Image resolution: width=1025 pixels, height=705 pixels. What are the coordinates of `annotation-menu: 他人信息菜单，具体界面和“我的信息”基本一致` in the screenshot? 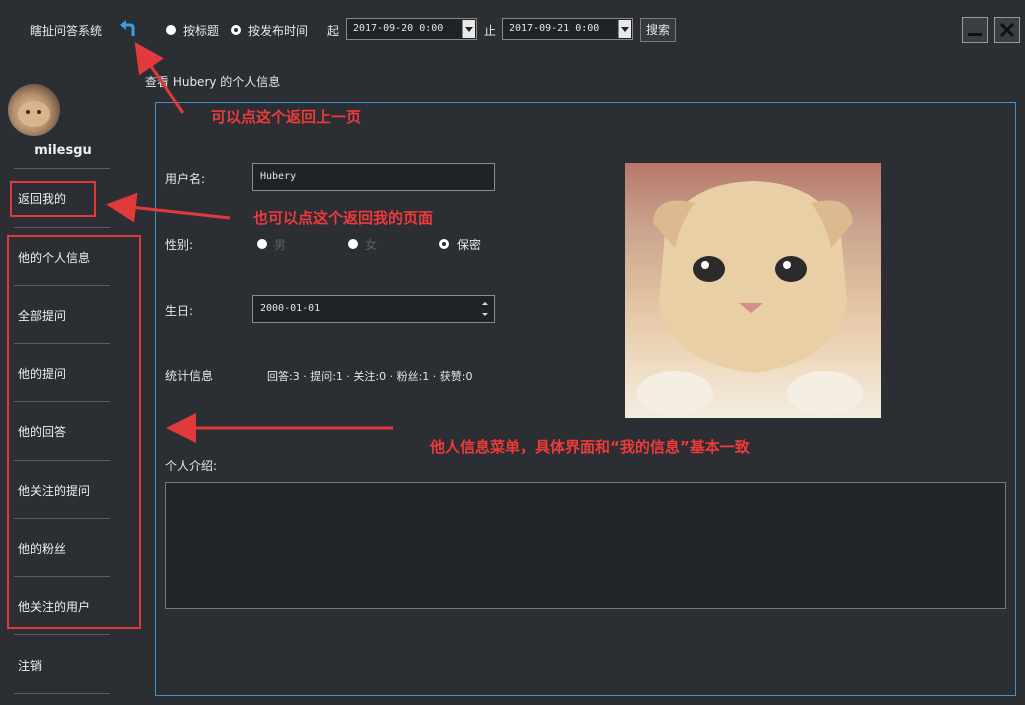 It's located at (590, 447).